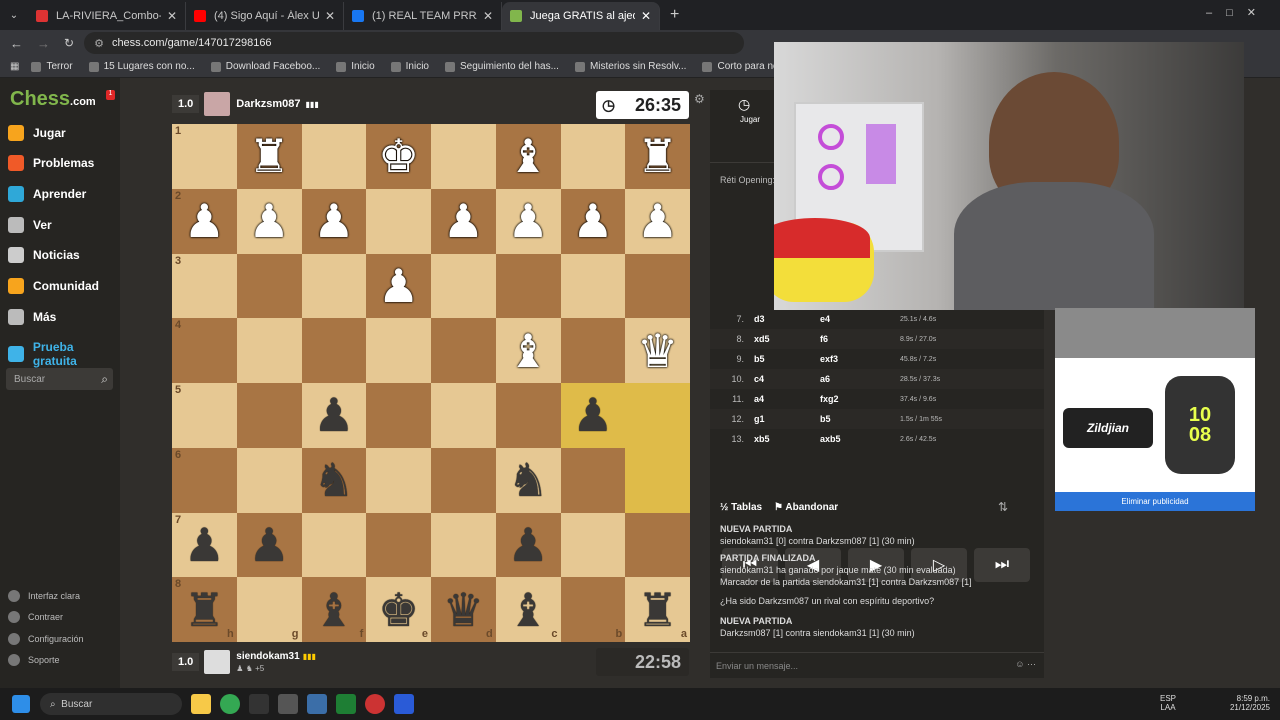 Image resolution: width=1280 pixels, height=720 pixels. I want to click on sidebar-item-jugar: Jugar, so click(37, 133).